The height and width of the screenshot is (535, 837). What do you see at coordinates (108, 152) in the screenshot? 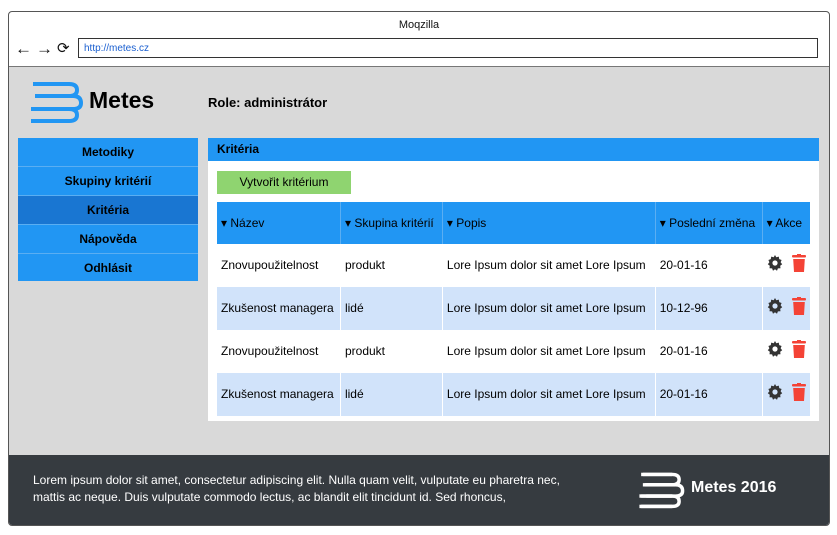
I see `sidebar-item-metodiky: Metodiky` at bounding box center [108, 152].